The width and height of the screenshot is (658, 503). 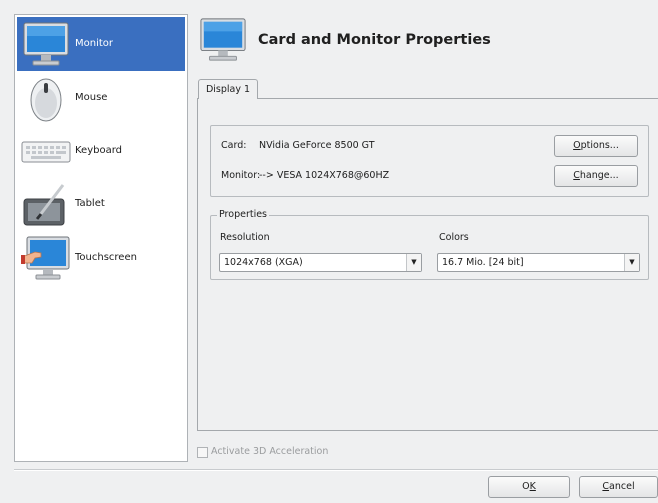 I want to click on cancel-button: Cancel, so click(x=618, y=487).